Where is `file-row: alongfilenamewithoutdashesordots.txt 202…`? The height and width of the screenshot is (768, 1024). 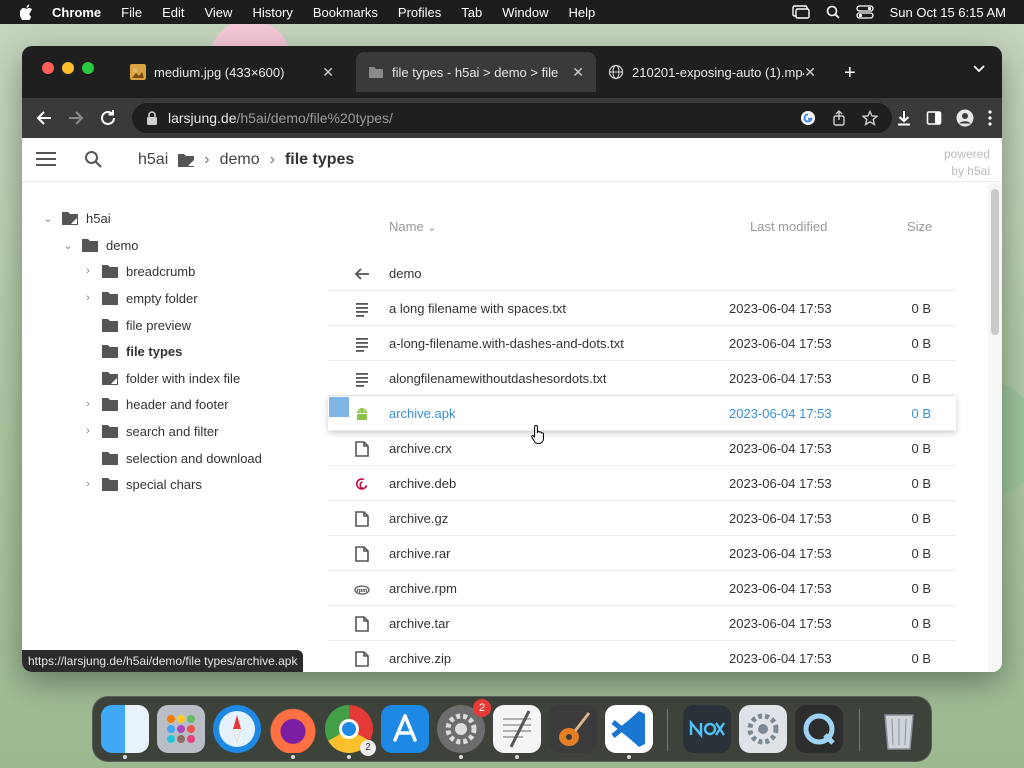
file-row: alongfilenamewithoutdashesordots.txt 202… is located at coordinates (642, 378).